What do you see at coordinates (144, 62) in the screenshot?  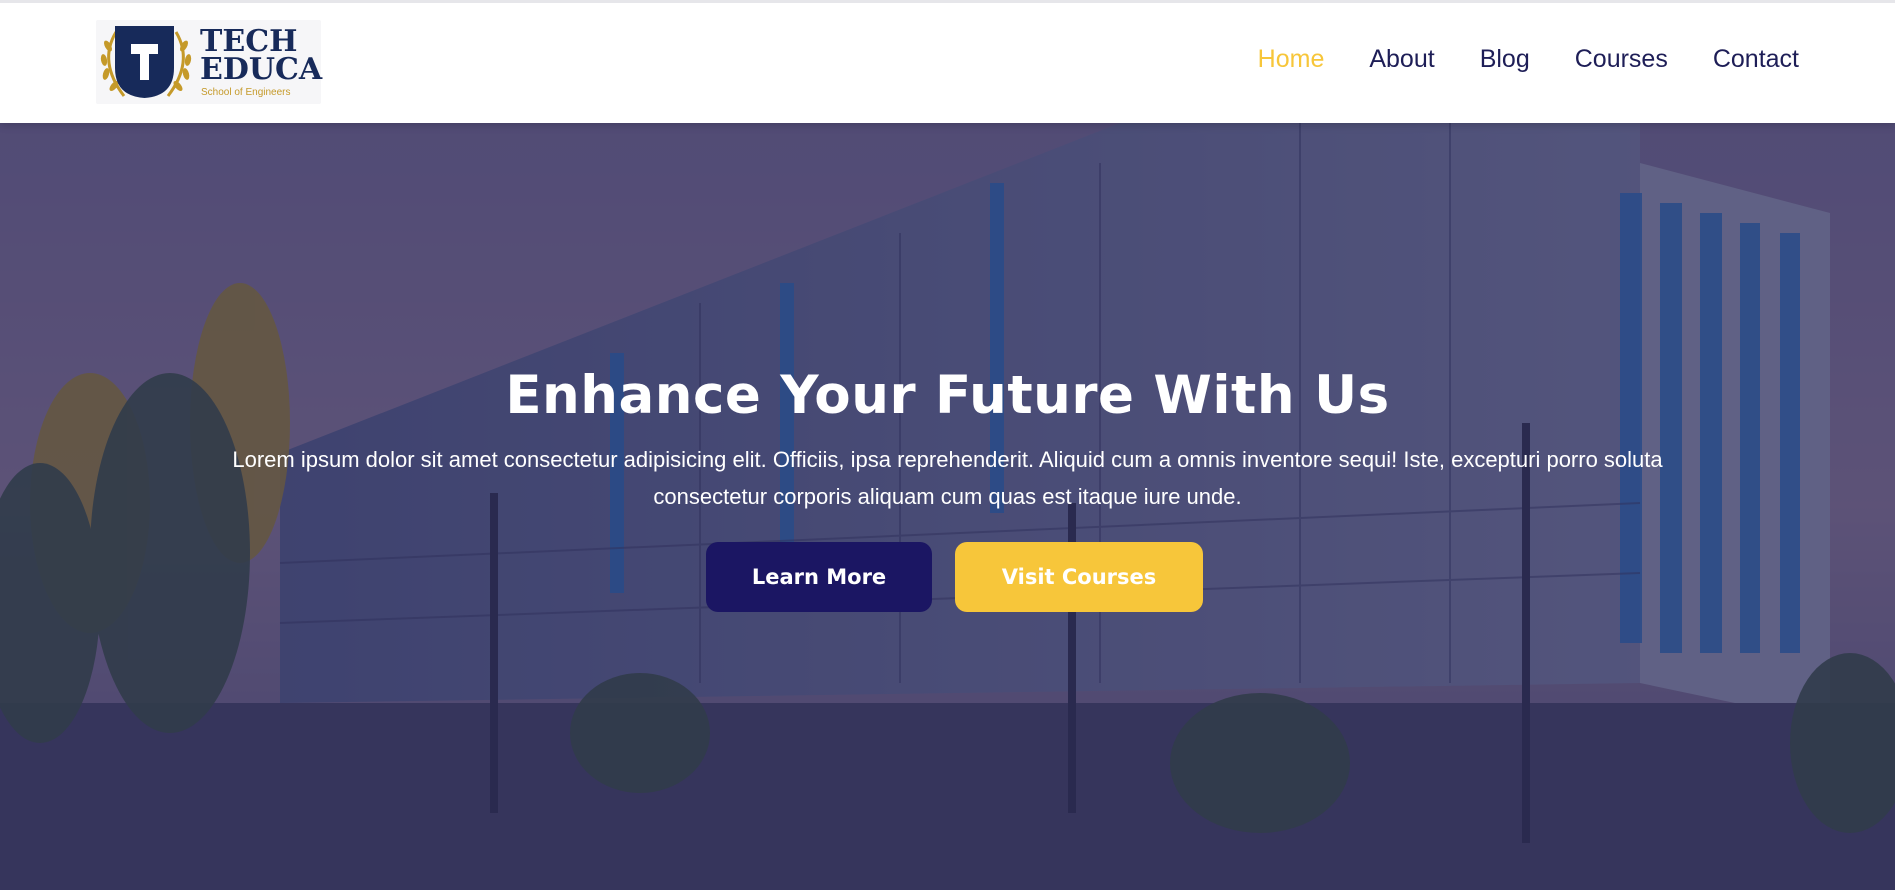 I see `shield-icon` at bounding box center [144, 62].